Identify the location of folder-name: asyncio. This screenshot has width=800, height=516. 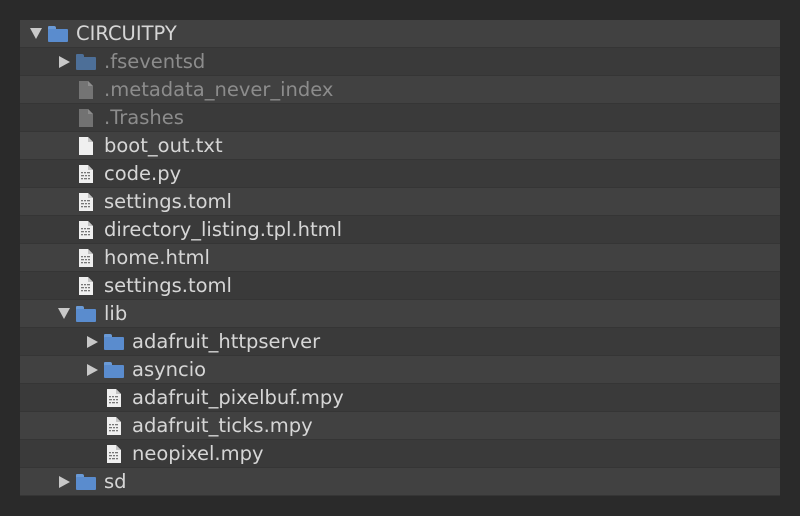
(169, 369).